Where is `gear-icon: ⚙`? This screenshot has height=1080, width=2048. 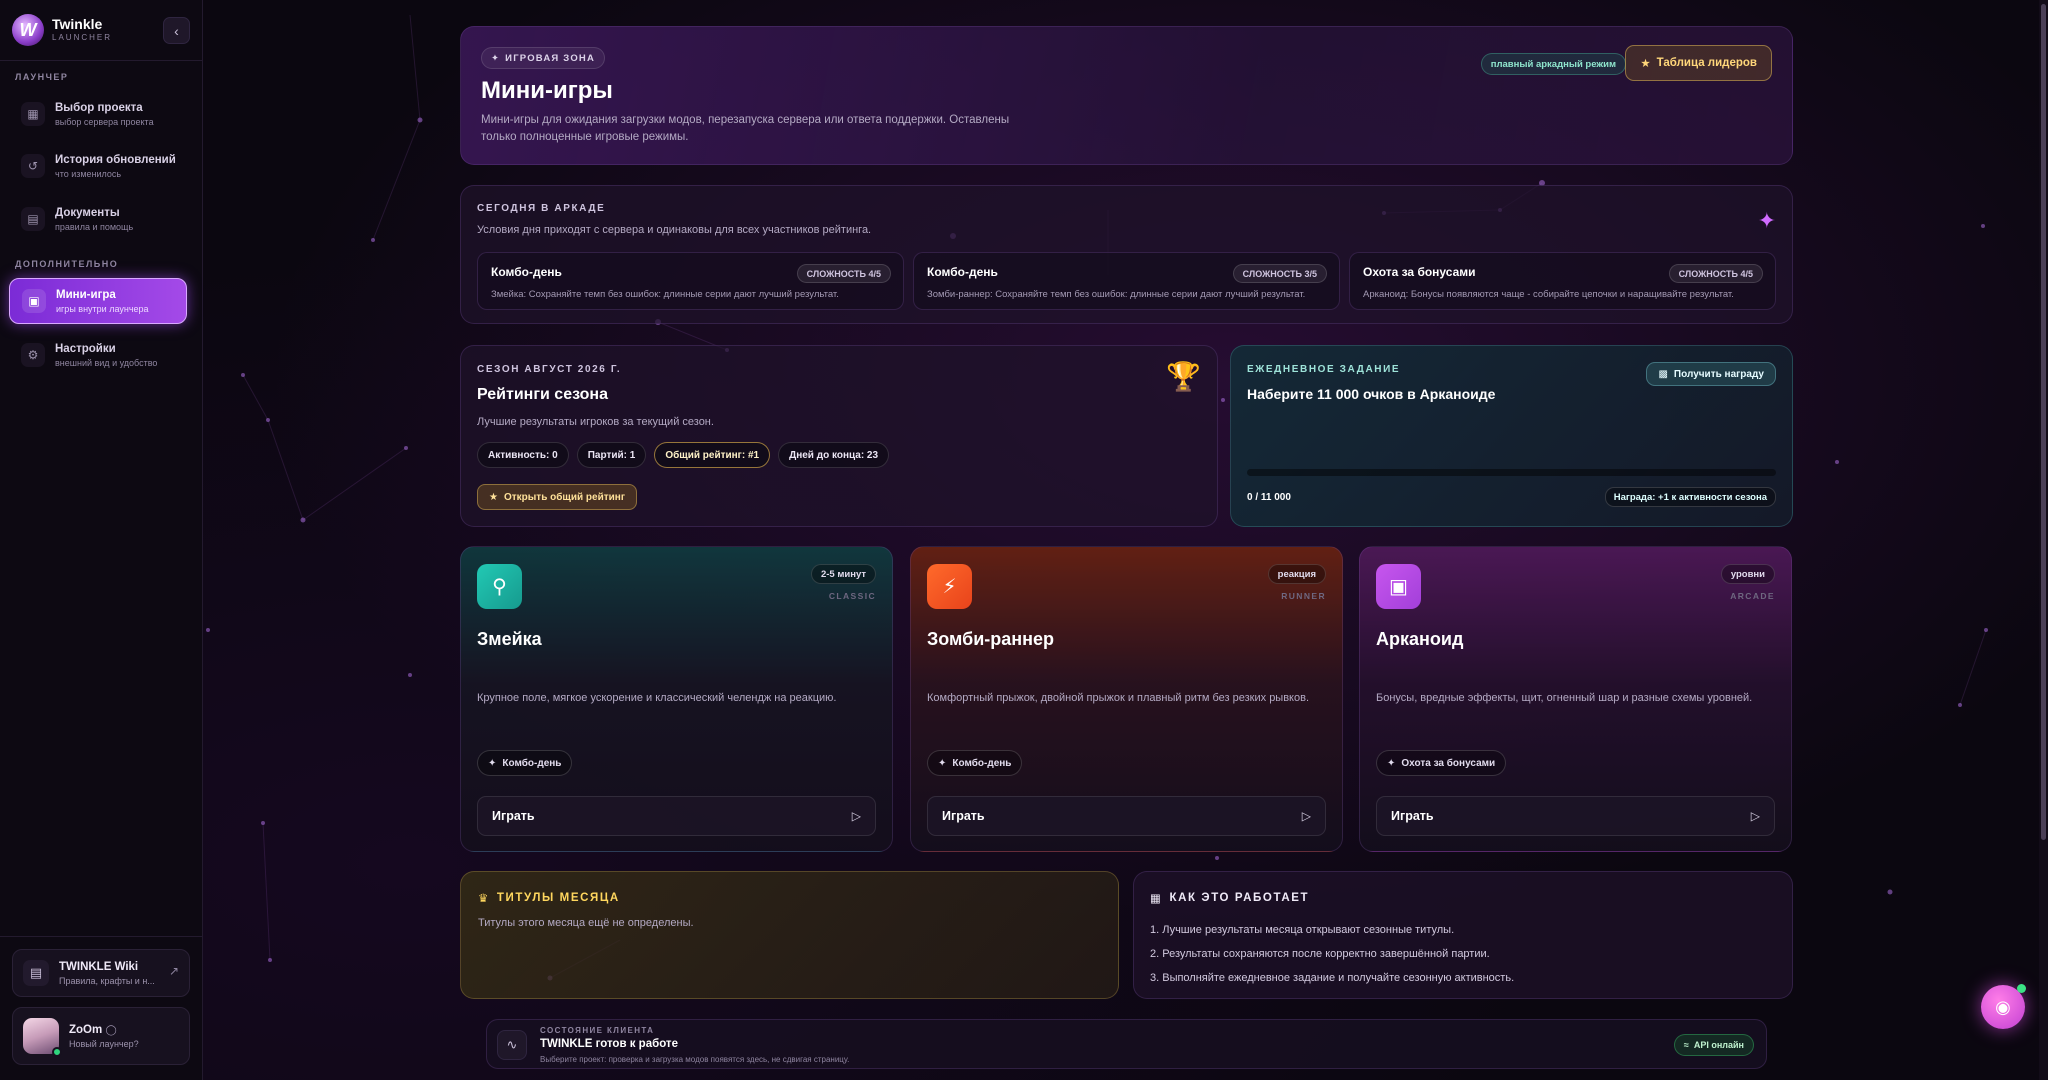
gear-icon: ⚙ is located at coordinates (33, 355).